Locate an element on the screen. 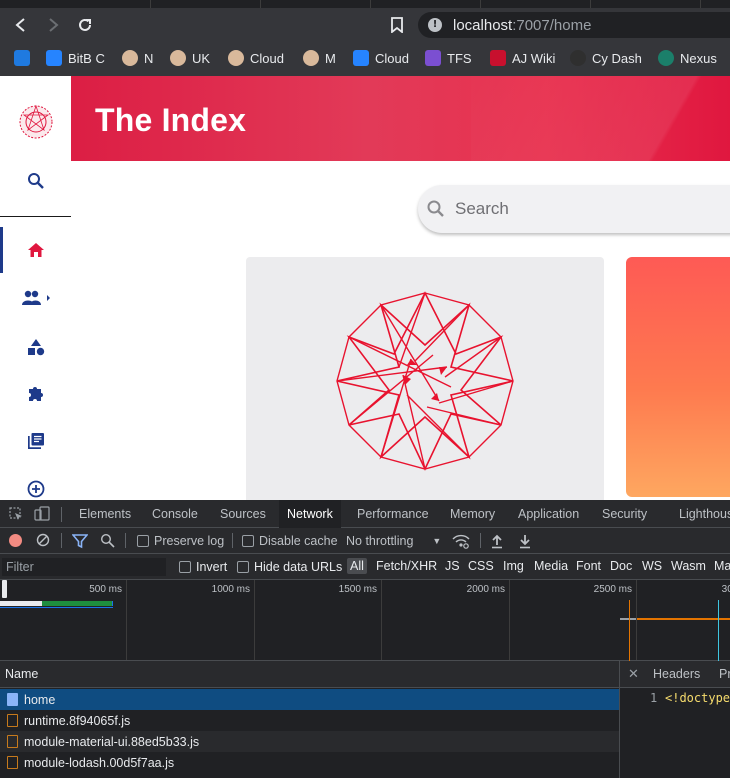  export-har-icon is located at coordinates (525, 542).